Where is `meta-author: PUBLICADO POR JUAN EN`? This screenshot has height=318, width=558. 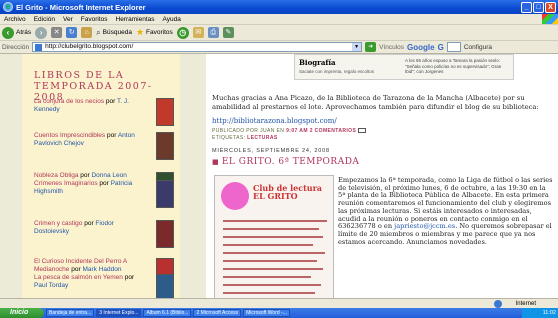 meta-author: PUBLICADO POR JUAN EN is located at coordinates (249, 131).